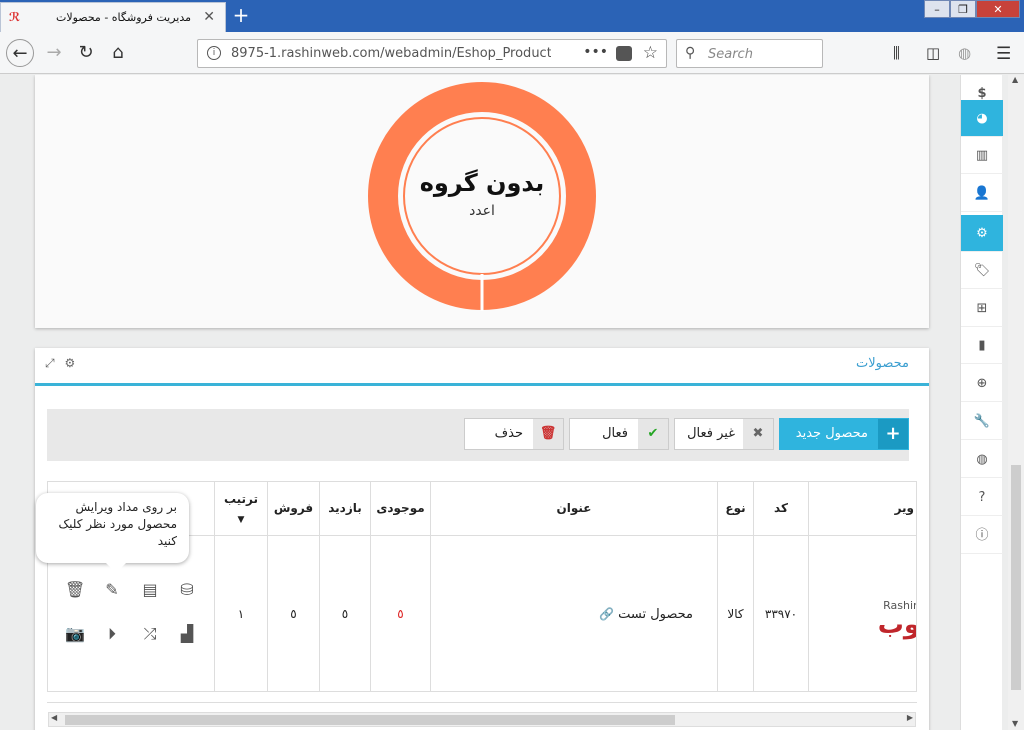  I want to click on edit-pencil-icon: ✎, so click(112, 589).